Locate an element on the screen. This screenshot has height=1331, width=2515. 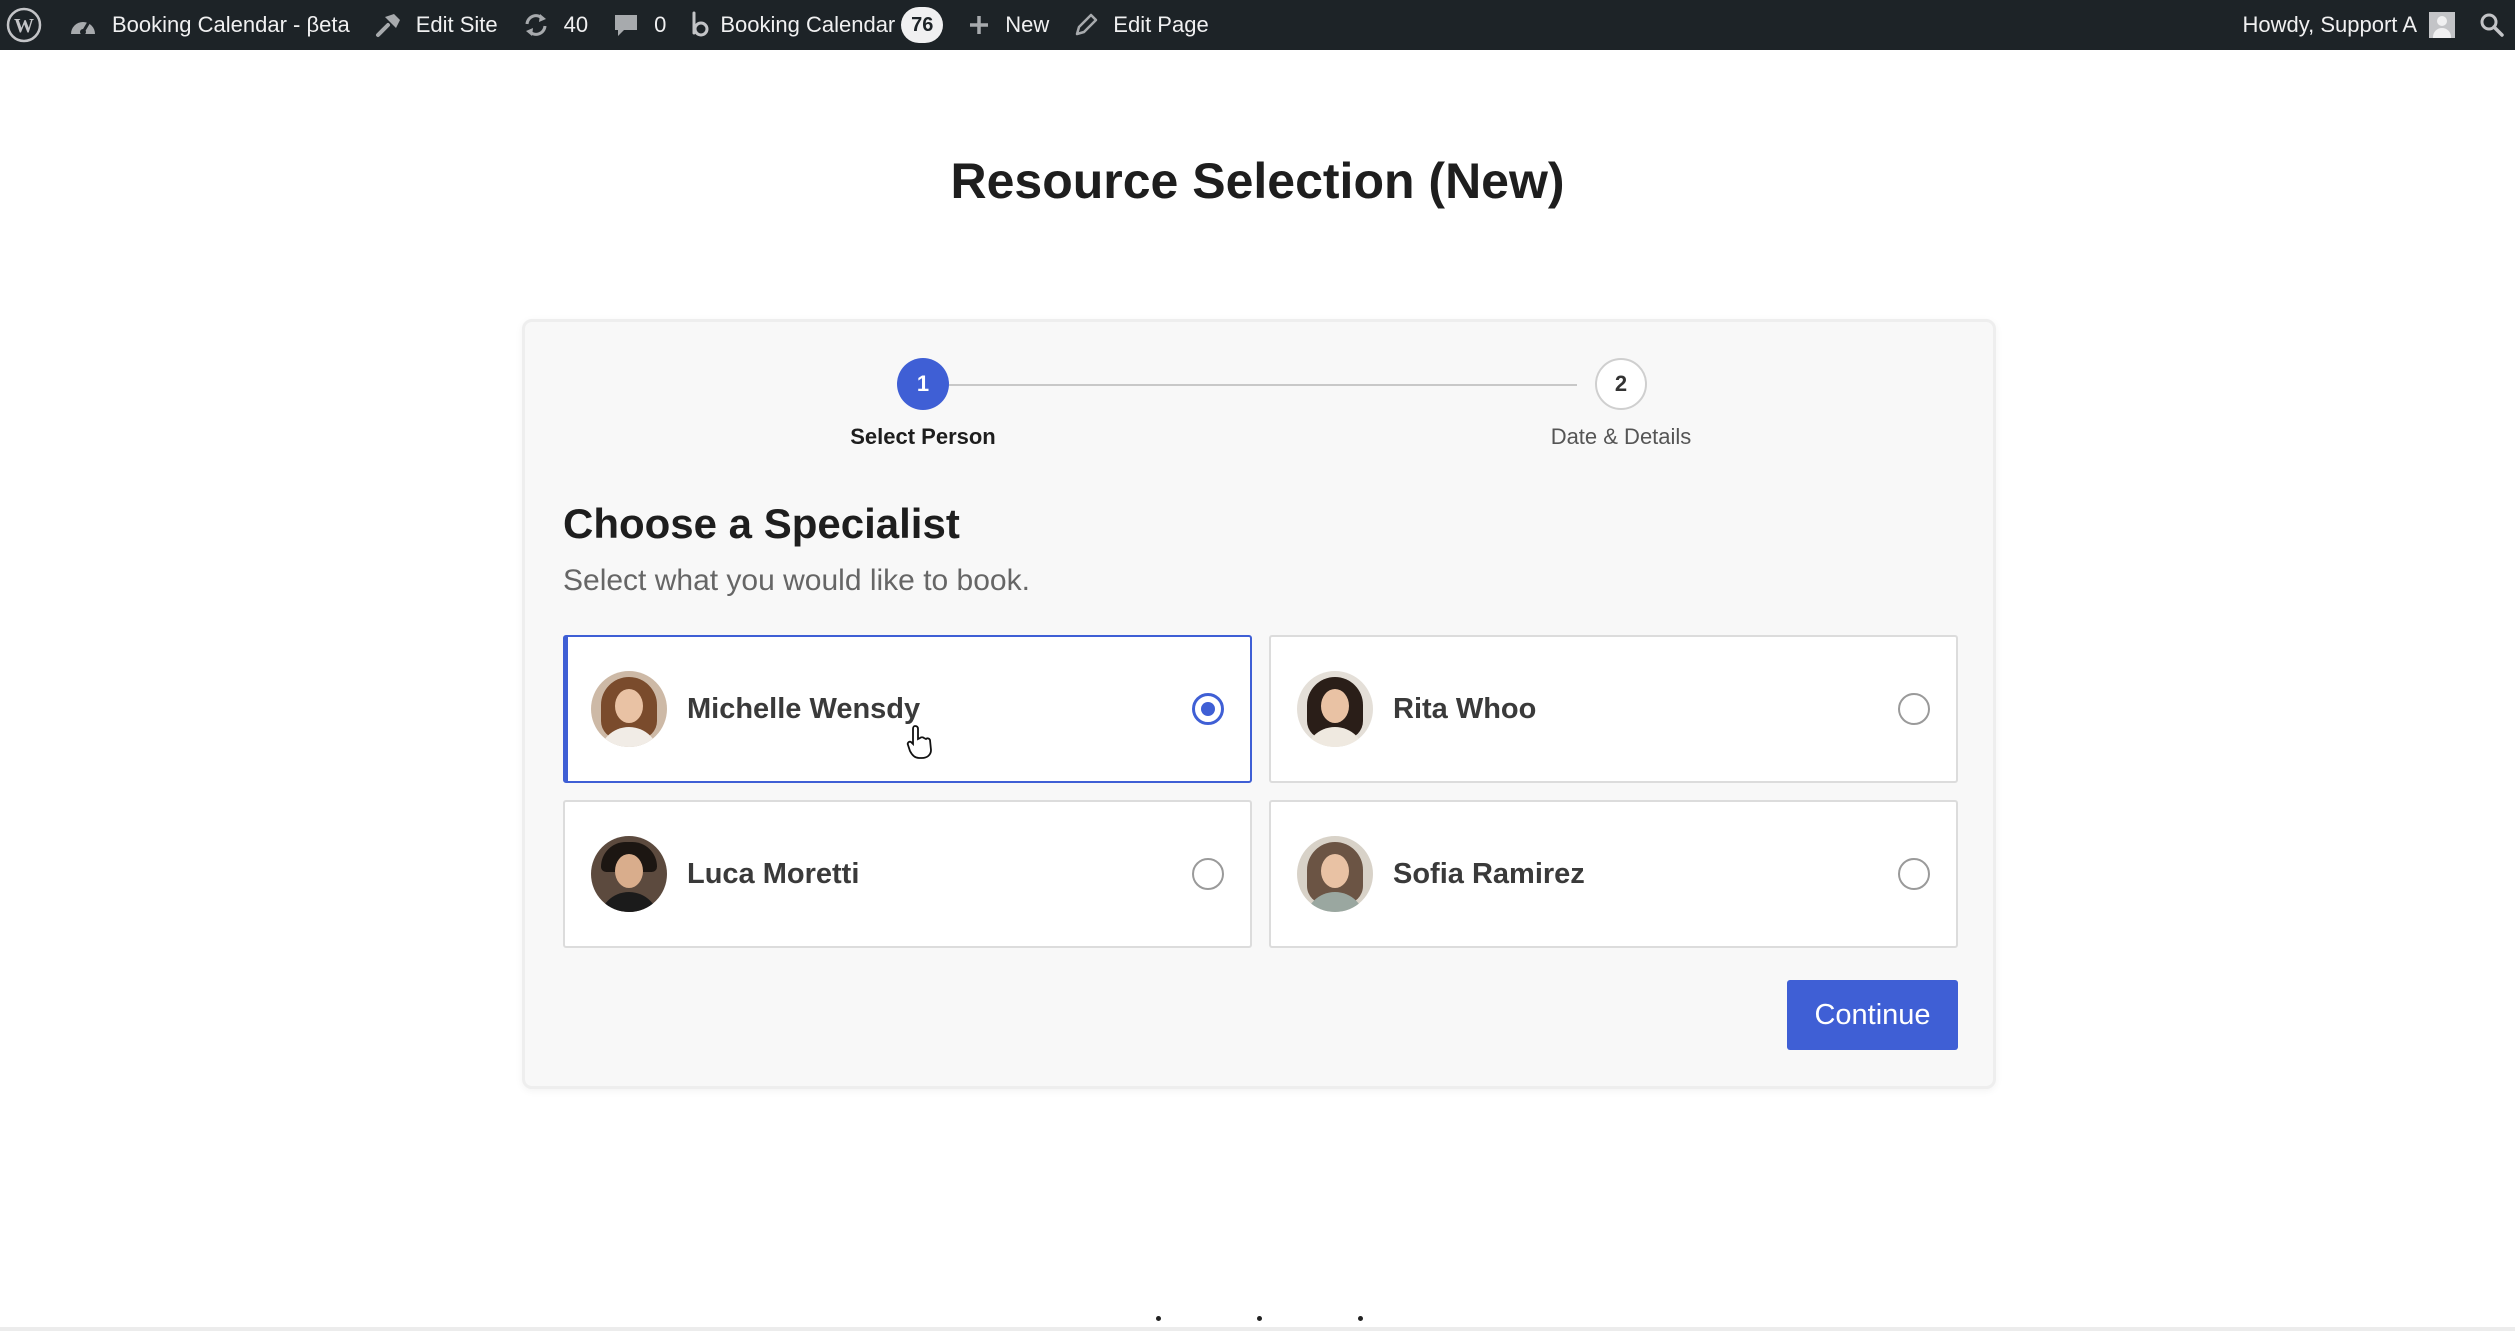
account-menu: Howdy, Support A is located at coordinates (2349, 25).